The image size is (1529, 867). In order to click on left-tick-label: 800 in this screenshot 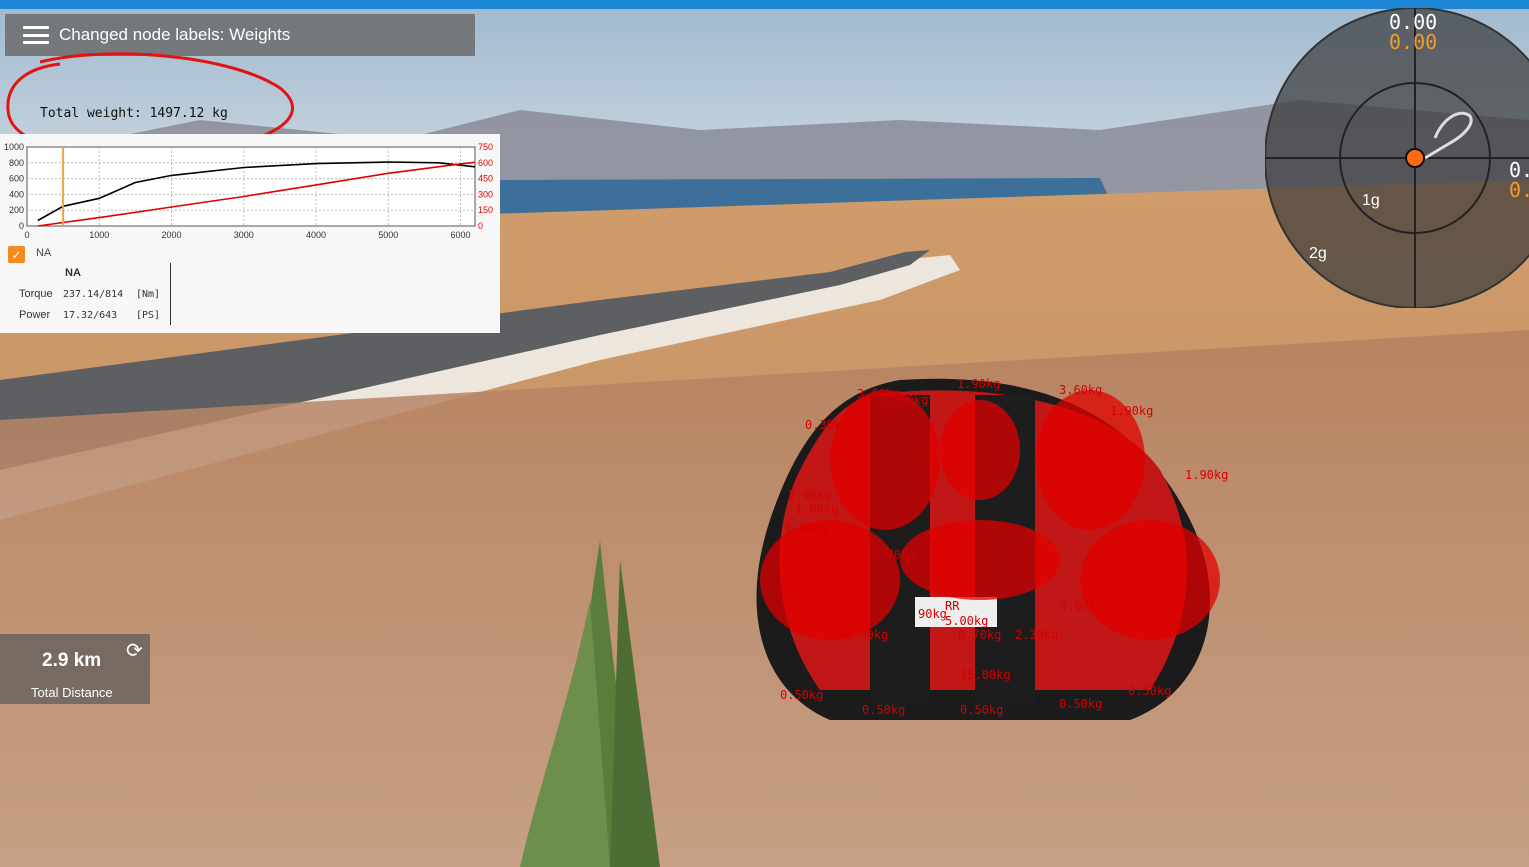, I will do `click(16, 163)`.